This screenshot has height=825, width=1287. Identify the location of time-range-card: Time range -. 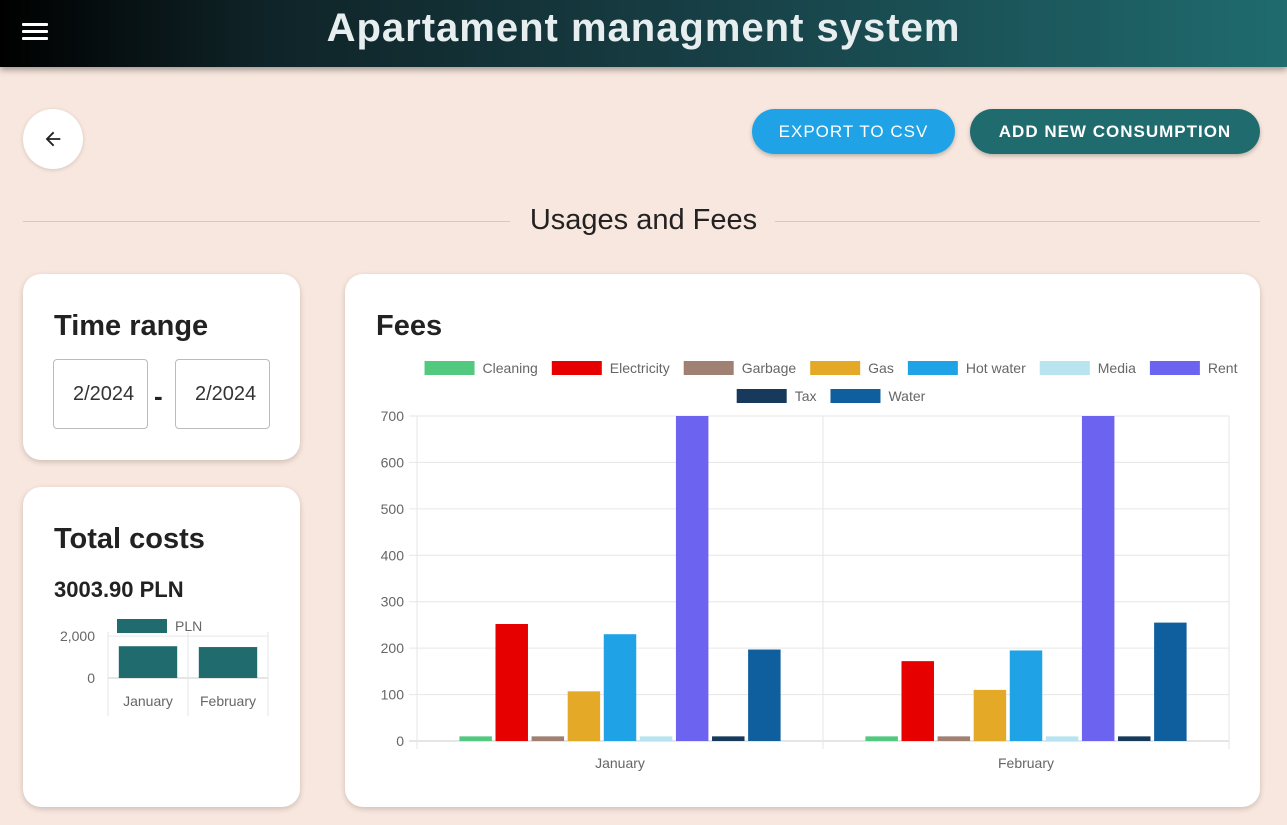
(161, 367).